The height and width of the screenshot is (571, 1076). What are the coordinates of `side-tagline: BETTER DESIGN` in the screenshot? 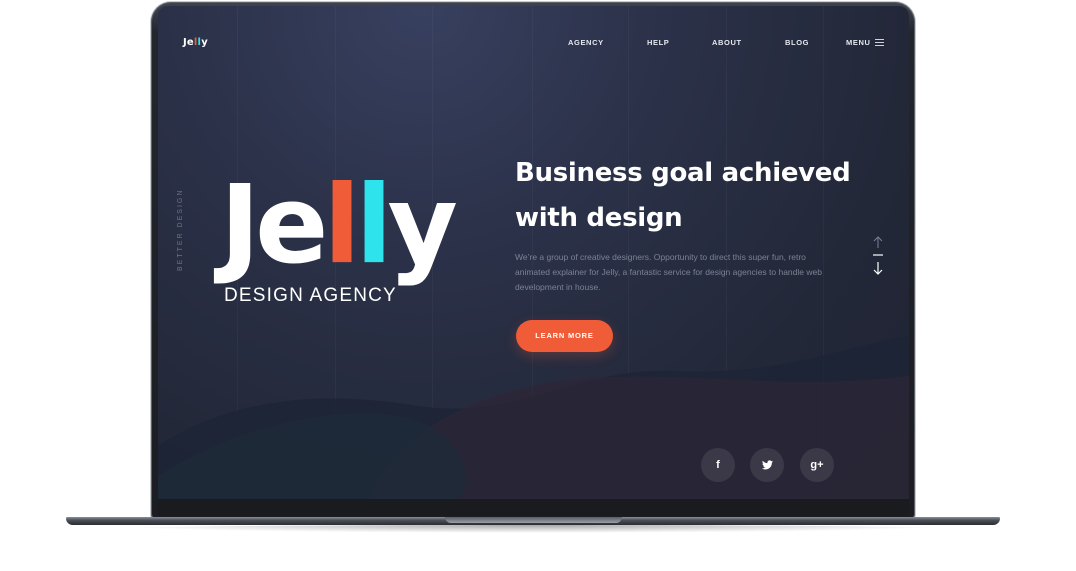 It's located at (180, 229).